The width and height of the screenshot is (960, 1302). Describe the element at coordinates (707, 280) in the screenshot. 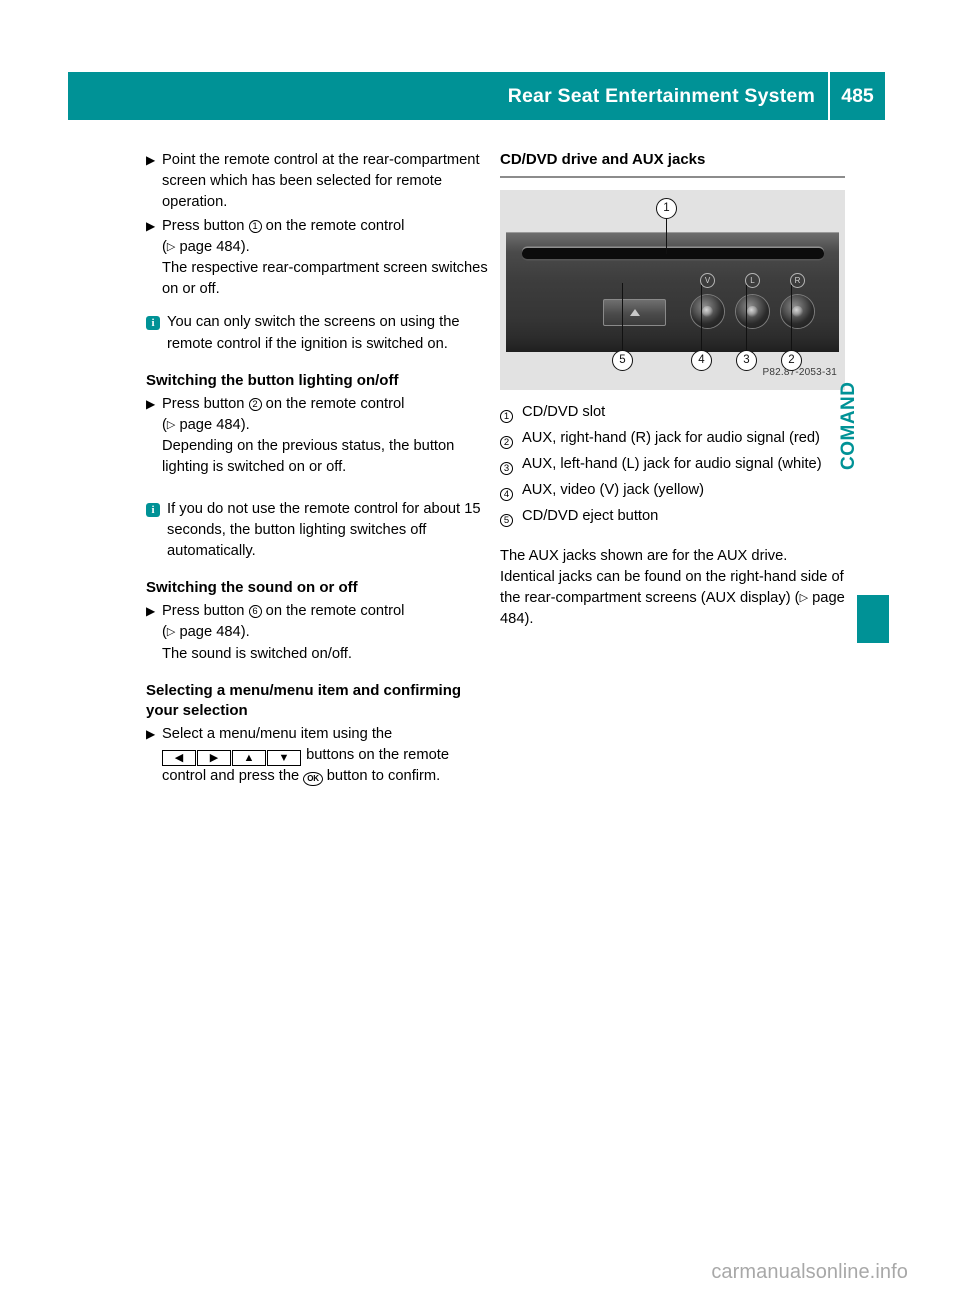

I see `jack-label-video: V` at that location.